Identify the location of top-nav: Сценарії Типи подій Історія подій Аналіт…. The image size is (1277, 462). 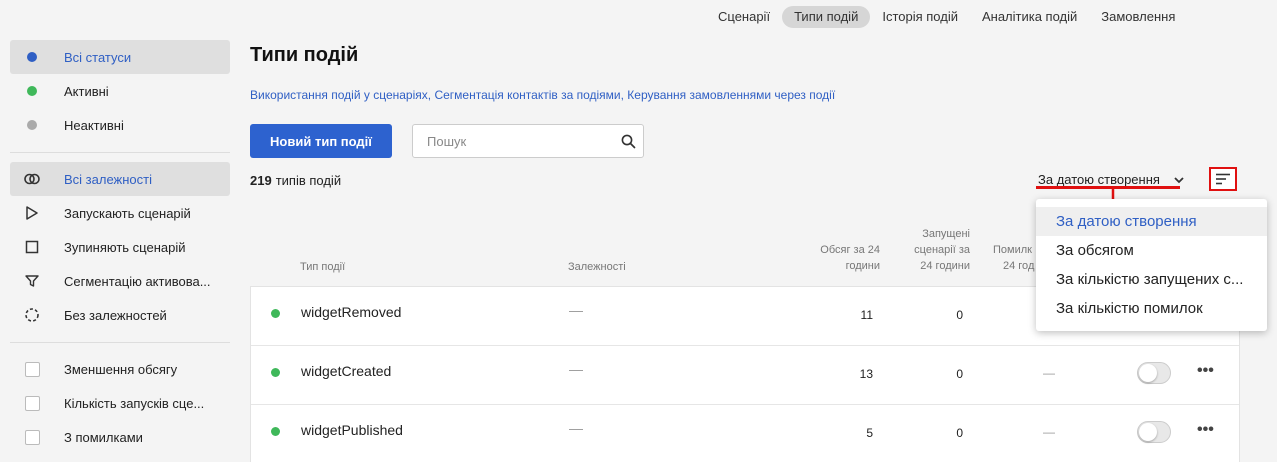
(946, 17).